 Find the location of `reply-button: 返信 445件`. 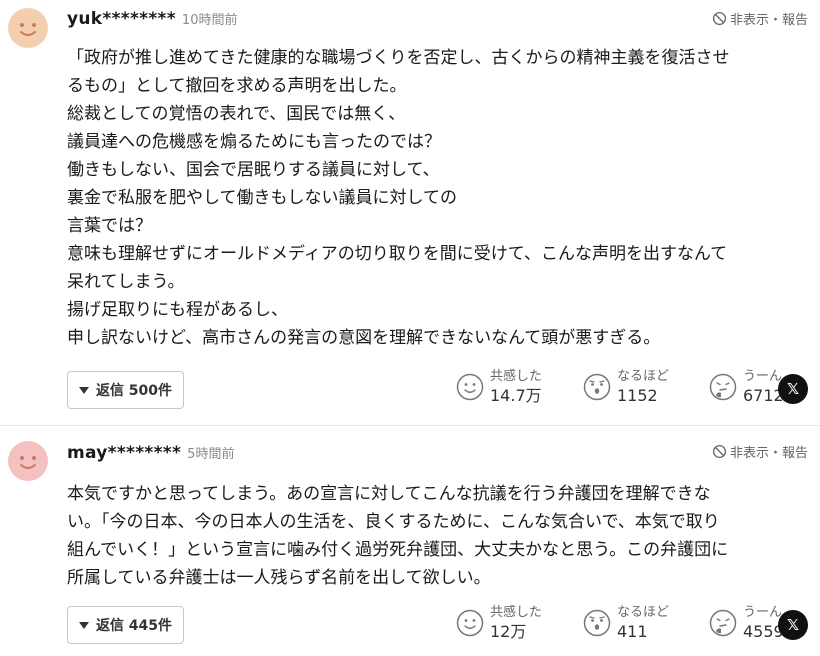

reply-button: 返信 445件 is located at coordinates (125, 625).